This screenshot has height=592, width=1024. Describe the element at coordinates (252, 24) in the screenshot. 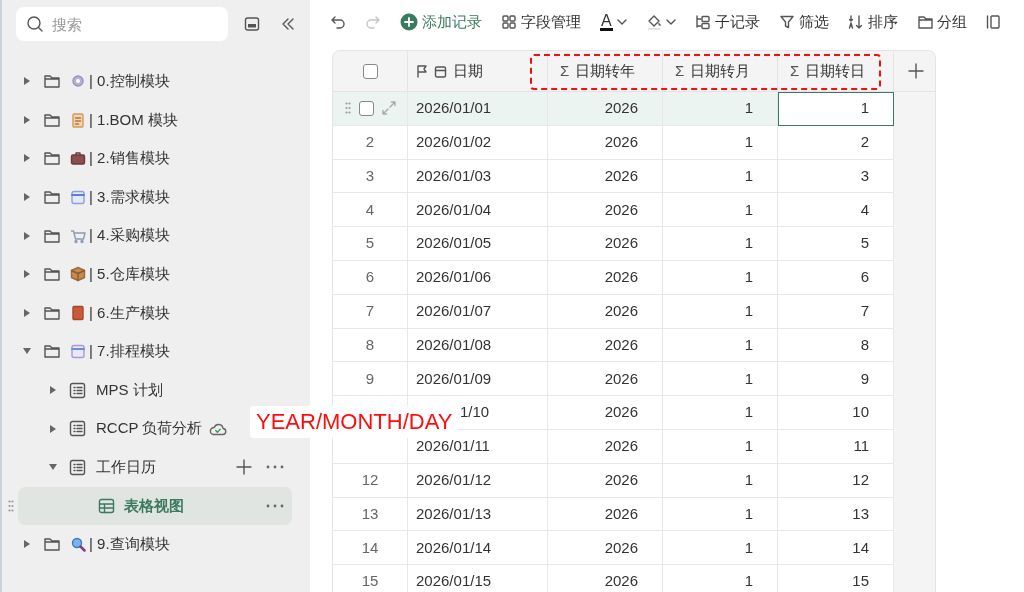

I see `panel-button` at that location.